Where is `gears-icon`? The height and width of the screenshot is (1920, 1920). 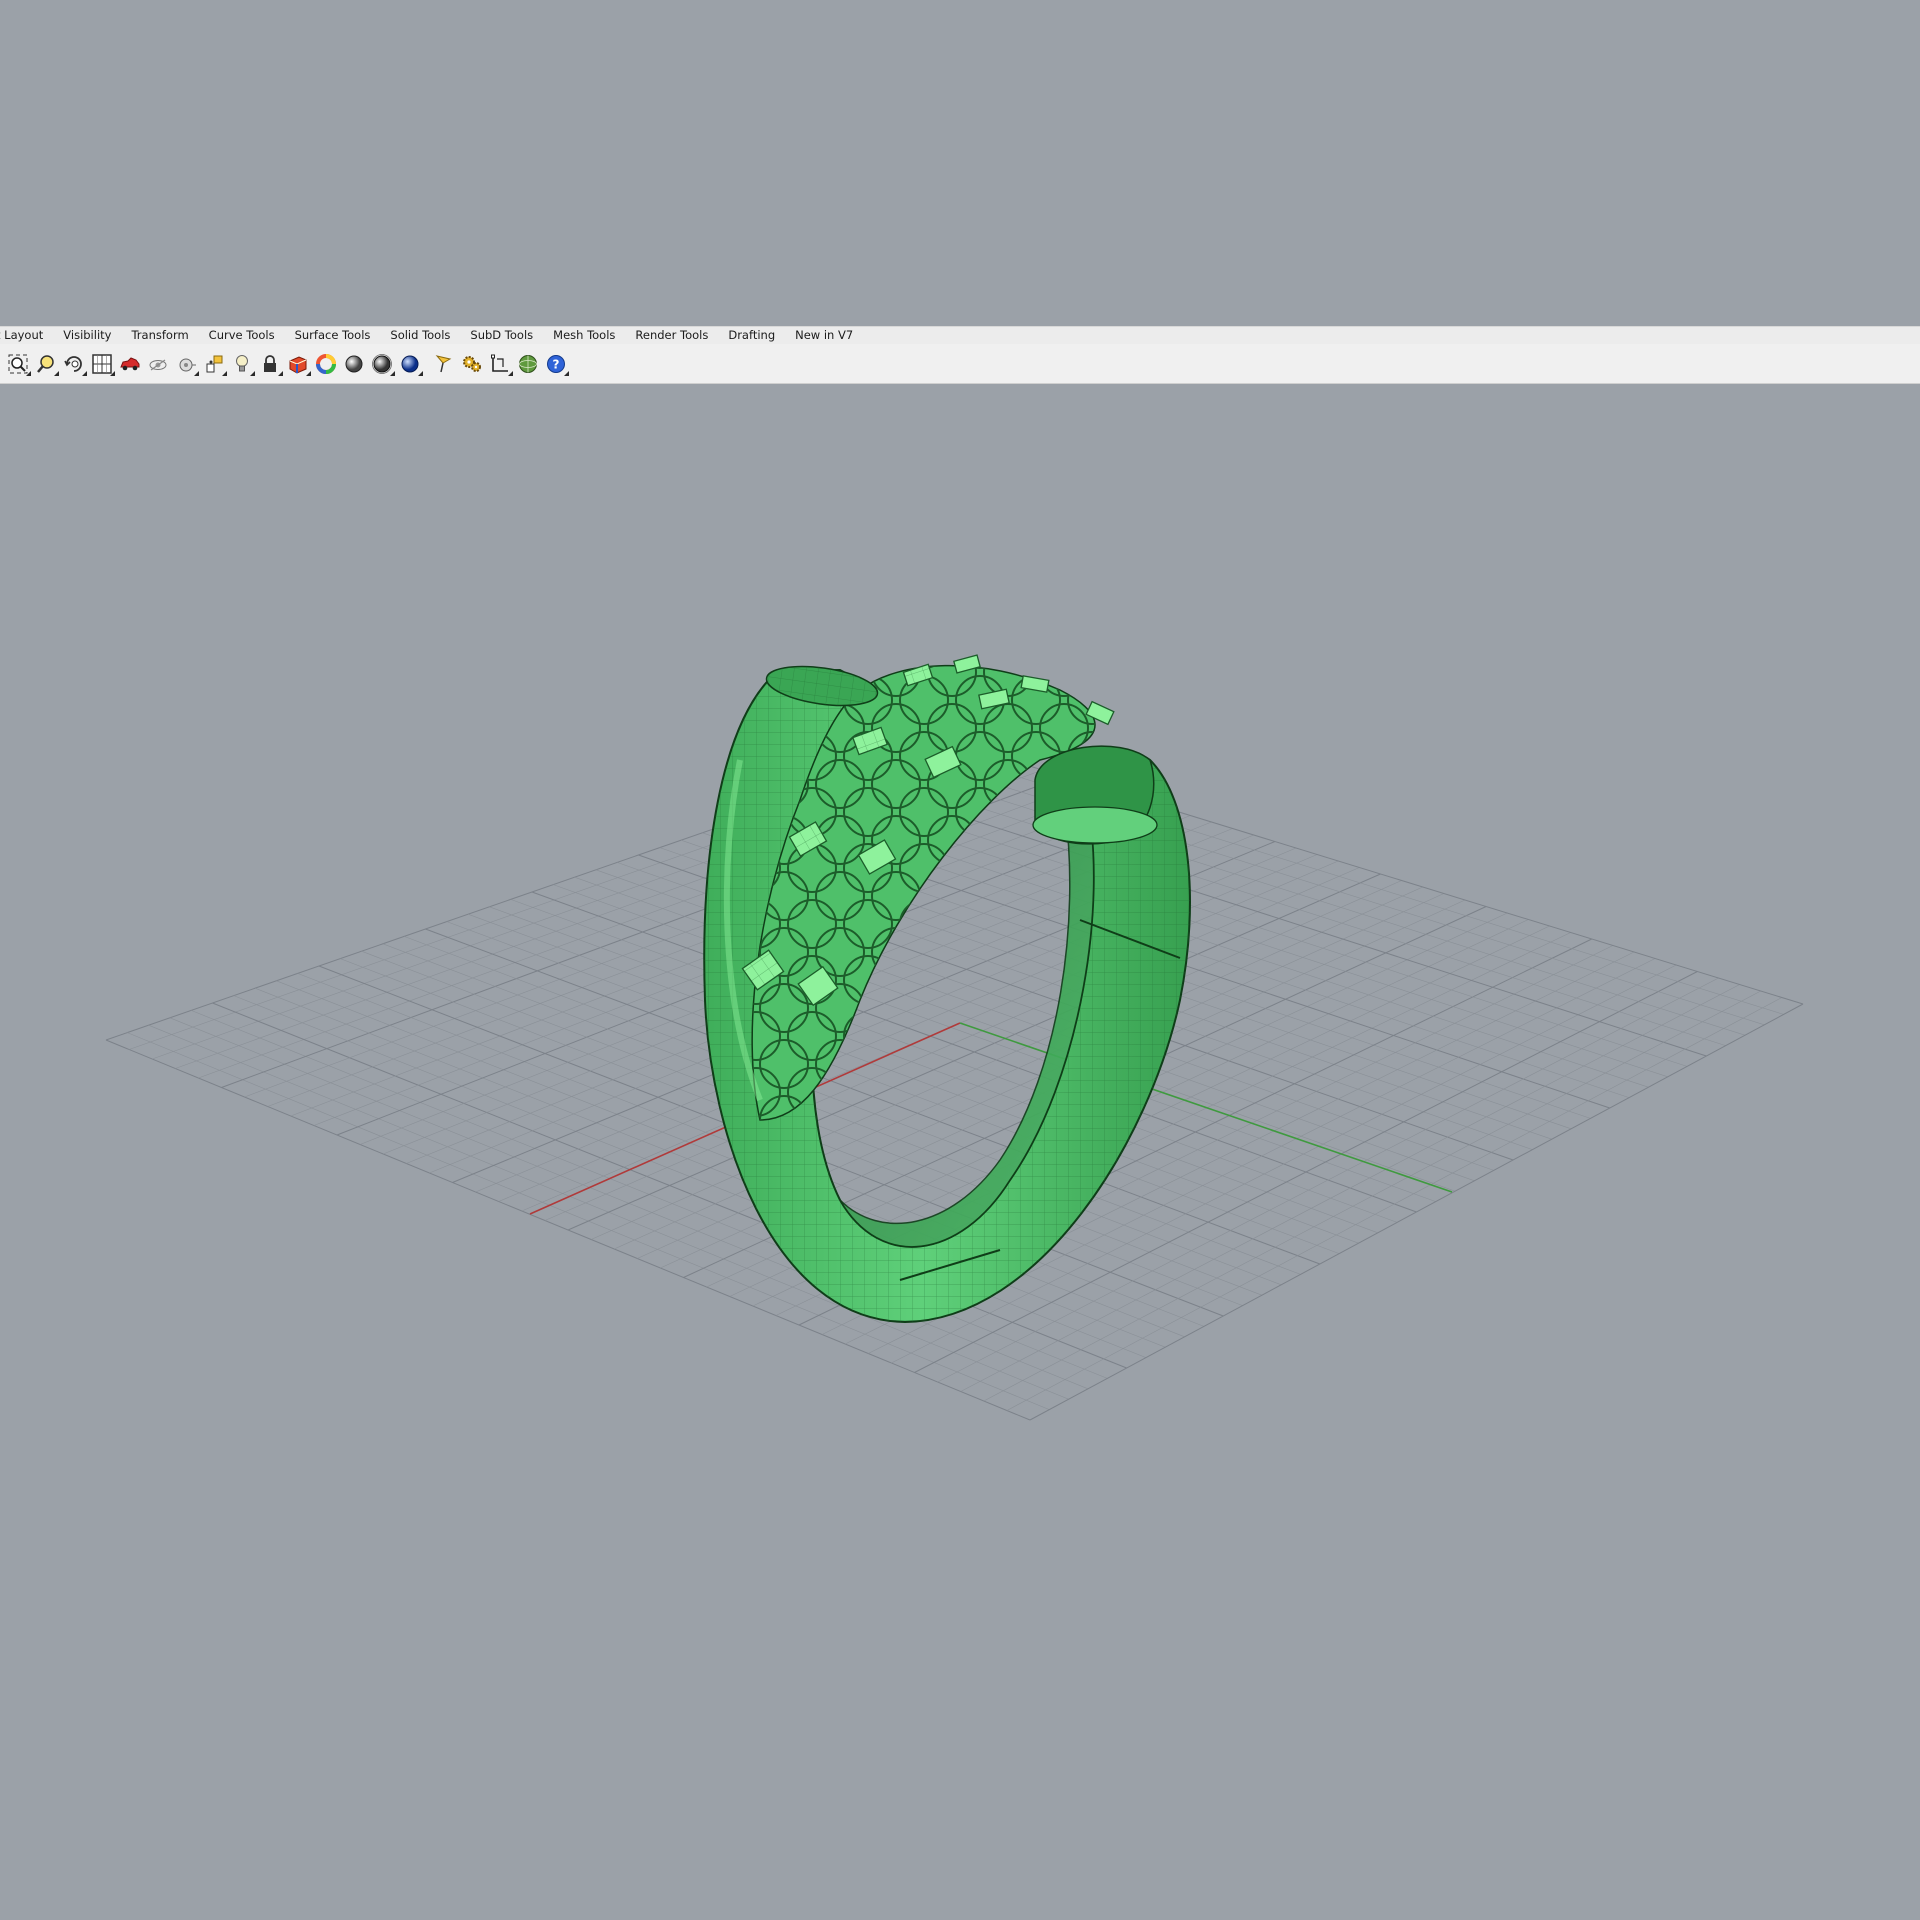
gears-icon is located at coordinates (472, 363).